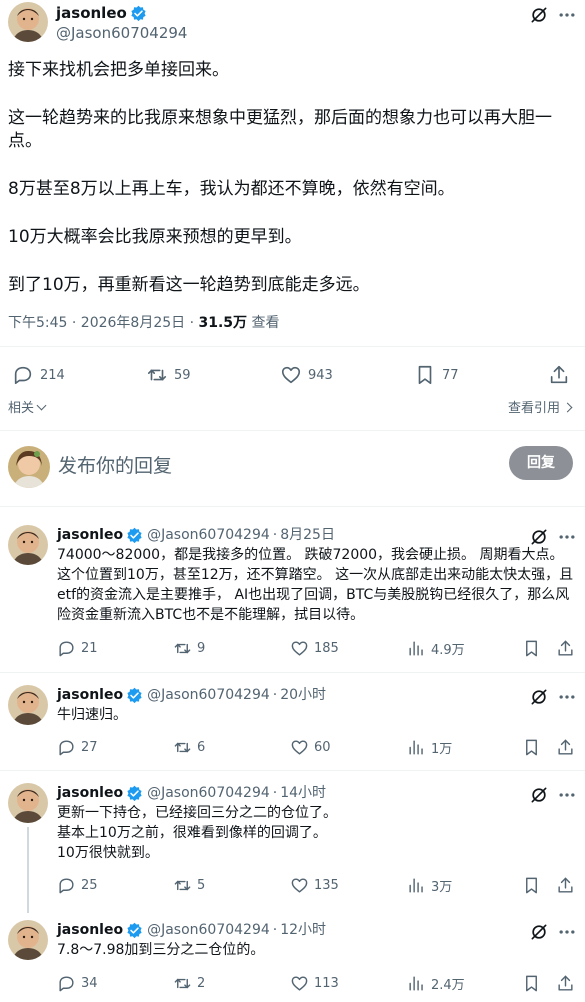  I want to click on reply-header: jasonleo @Jason60704294 · 12小时, so click(191, 930).